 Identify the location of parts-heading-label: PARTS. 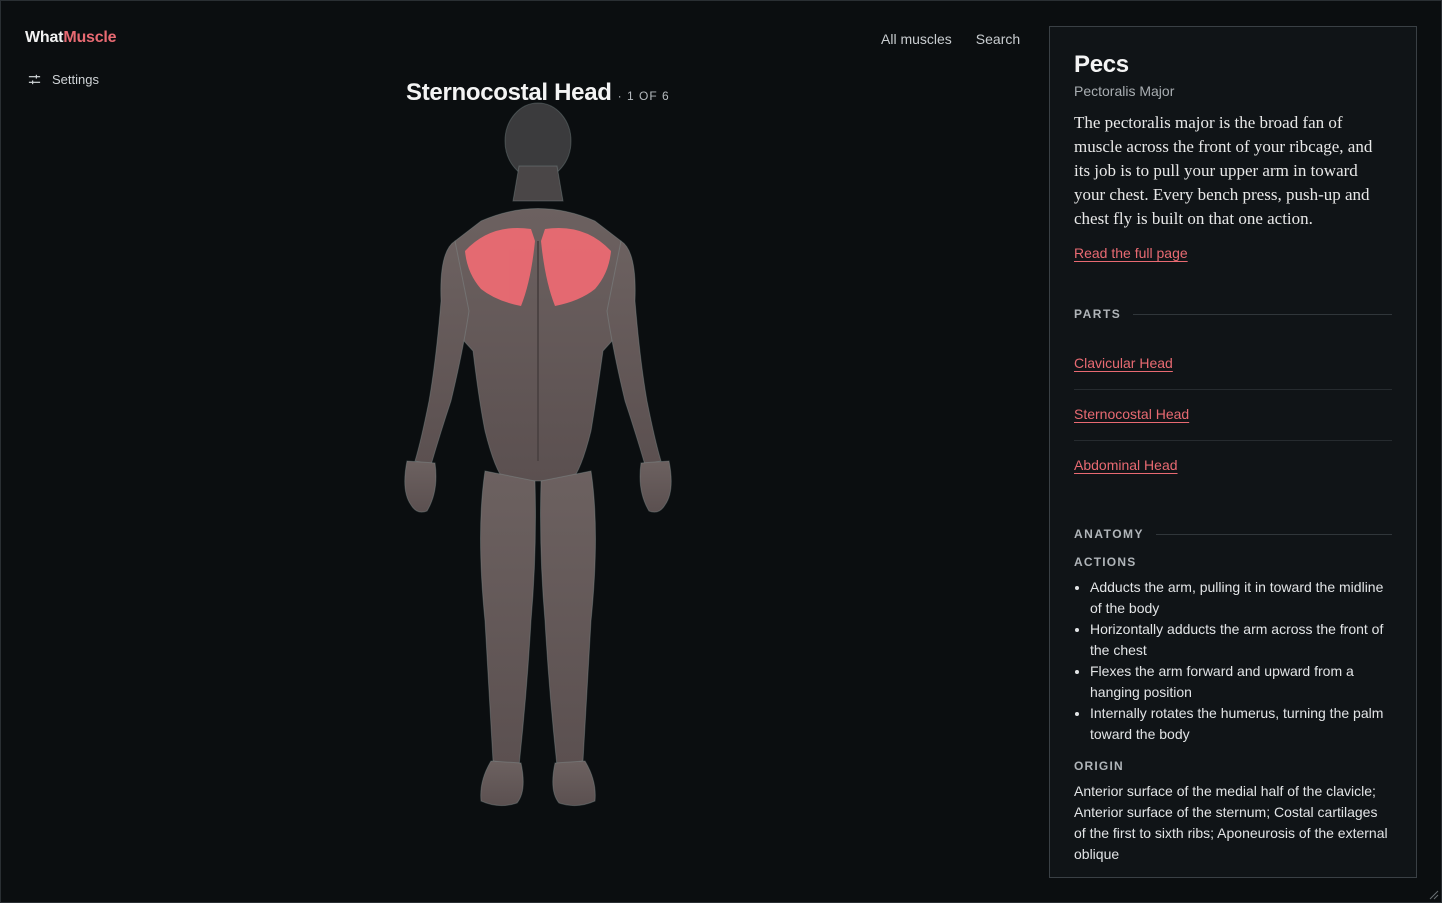
(1098, 314).